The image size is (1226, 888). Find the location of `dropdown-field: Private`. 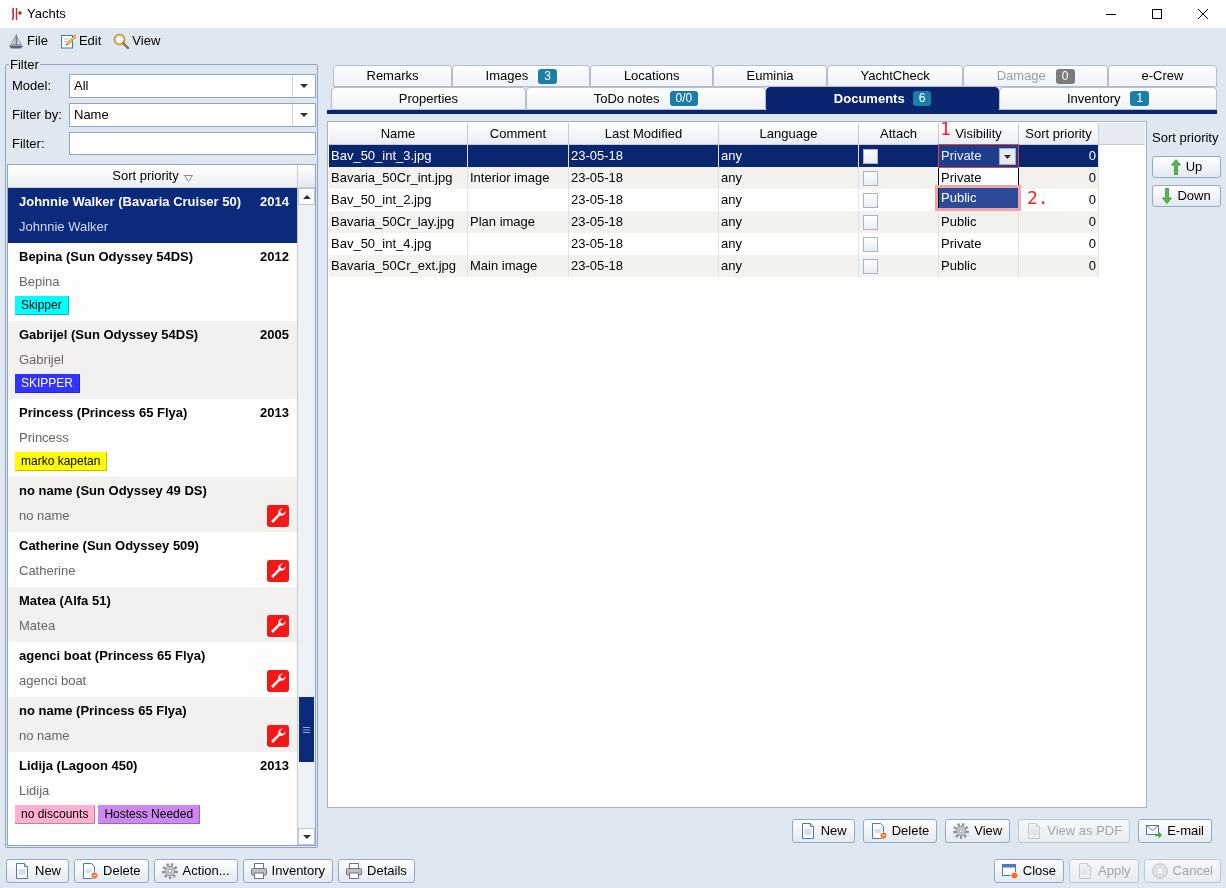

dropdown-field: Private is located at coordinates (978, 156).